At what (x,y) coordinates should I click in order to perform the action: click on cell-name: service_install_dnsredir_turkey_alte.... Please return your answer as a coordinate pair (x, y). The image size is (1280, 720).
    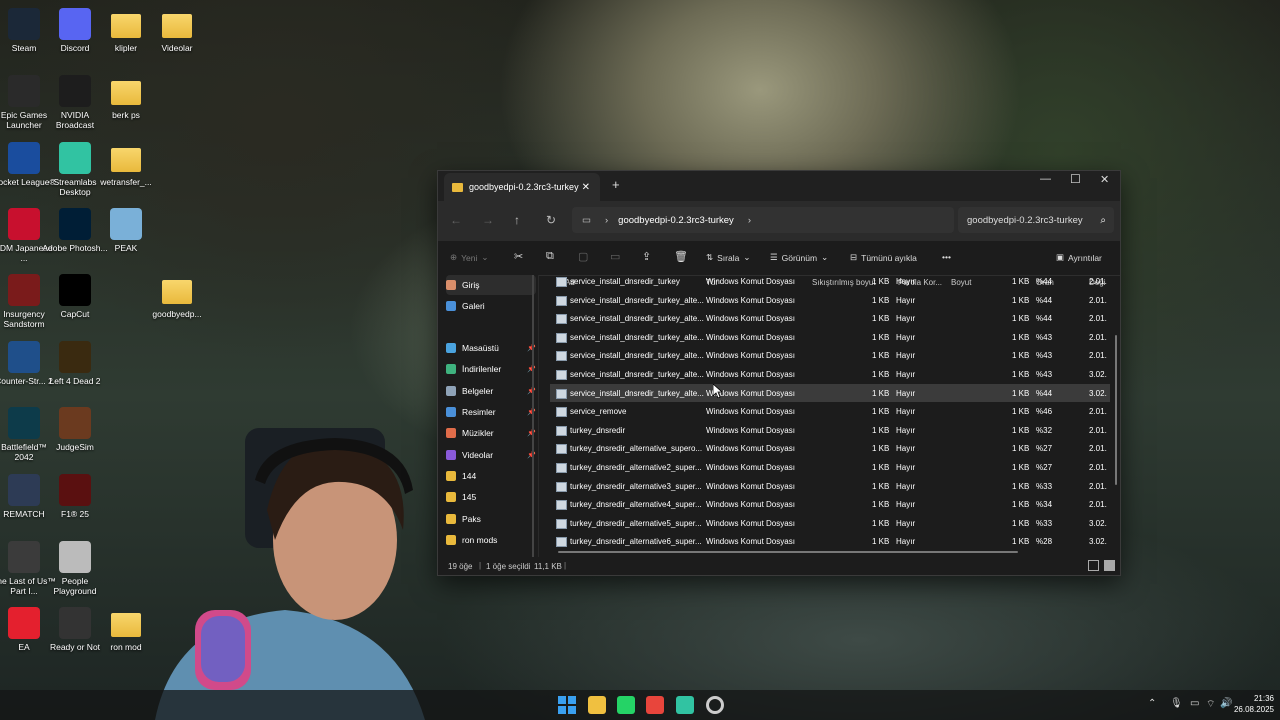
    Looking at the image, I should click on (637, 356).